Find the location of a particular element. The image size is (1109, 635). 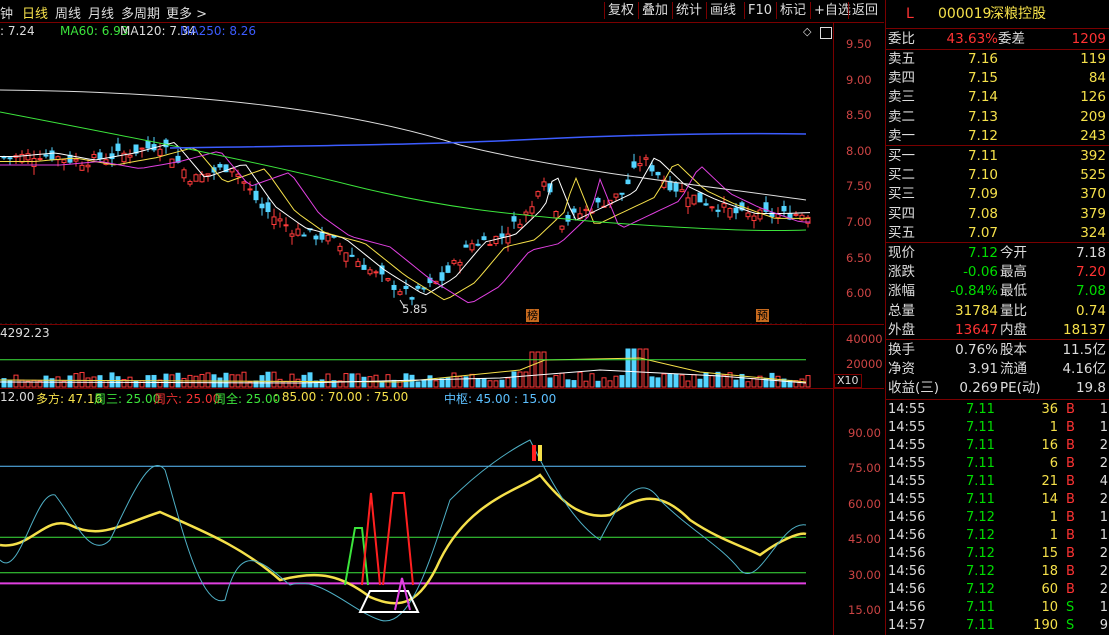

ask-row-4: 卖一 7.12 243 is located at coordinates (997, 136).